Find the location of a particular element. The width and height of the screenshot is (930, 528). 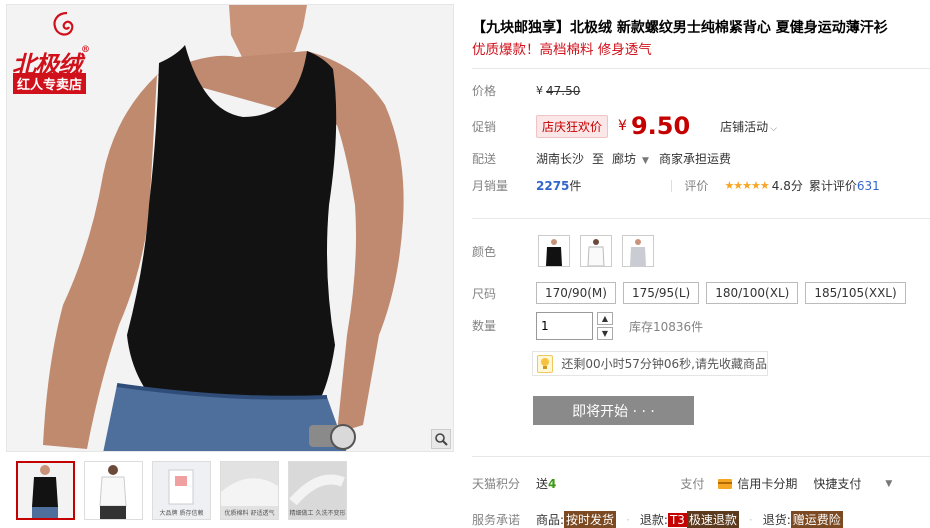

to-word: 至 is located at coordinates (598, 159).